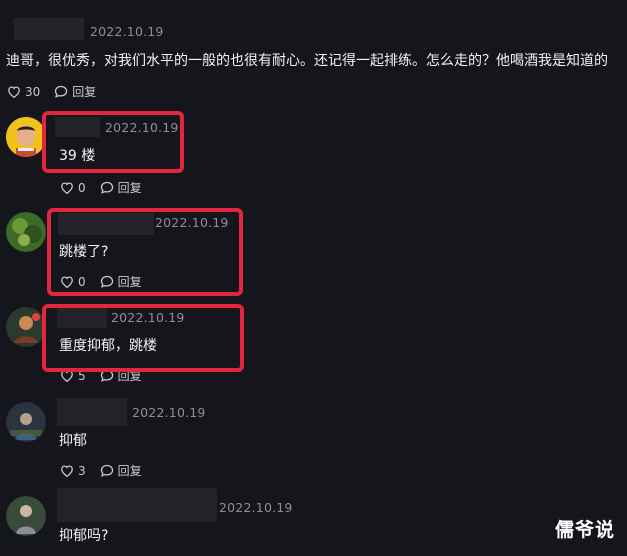 The height and width of the screenshot is (556, 627). What do you see at coordinates (33, 91) in the screenshot?
I see `like-count: 30` at bounding box center [33, 91].